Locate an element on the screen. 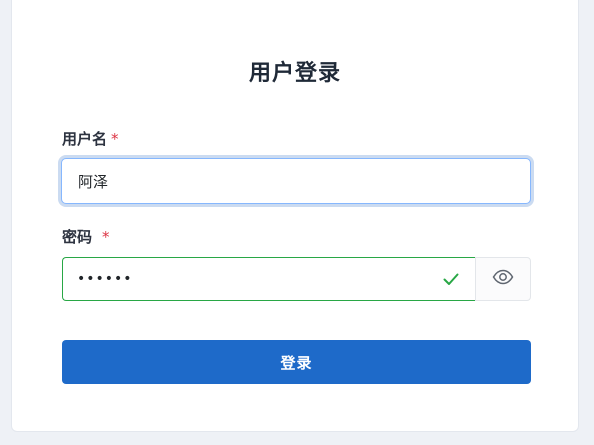 The width and height of the screenshot is (594, 445). username-label-text: 用户名 is located at coordinates (85, 139).